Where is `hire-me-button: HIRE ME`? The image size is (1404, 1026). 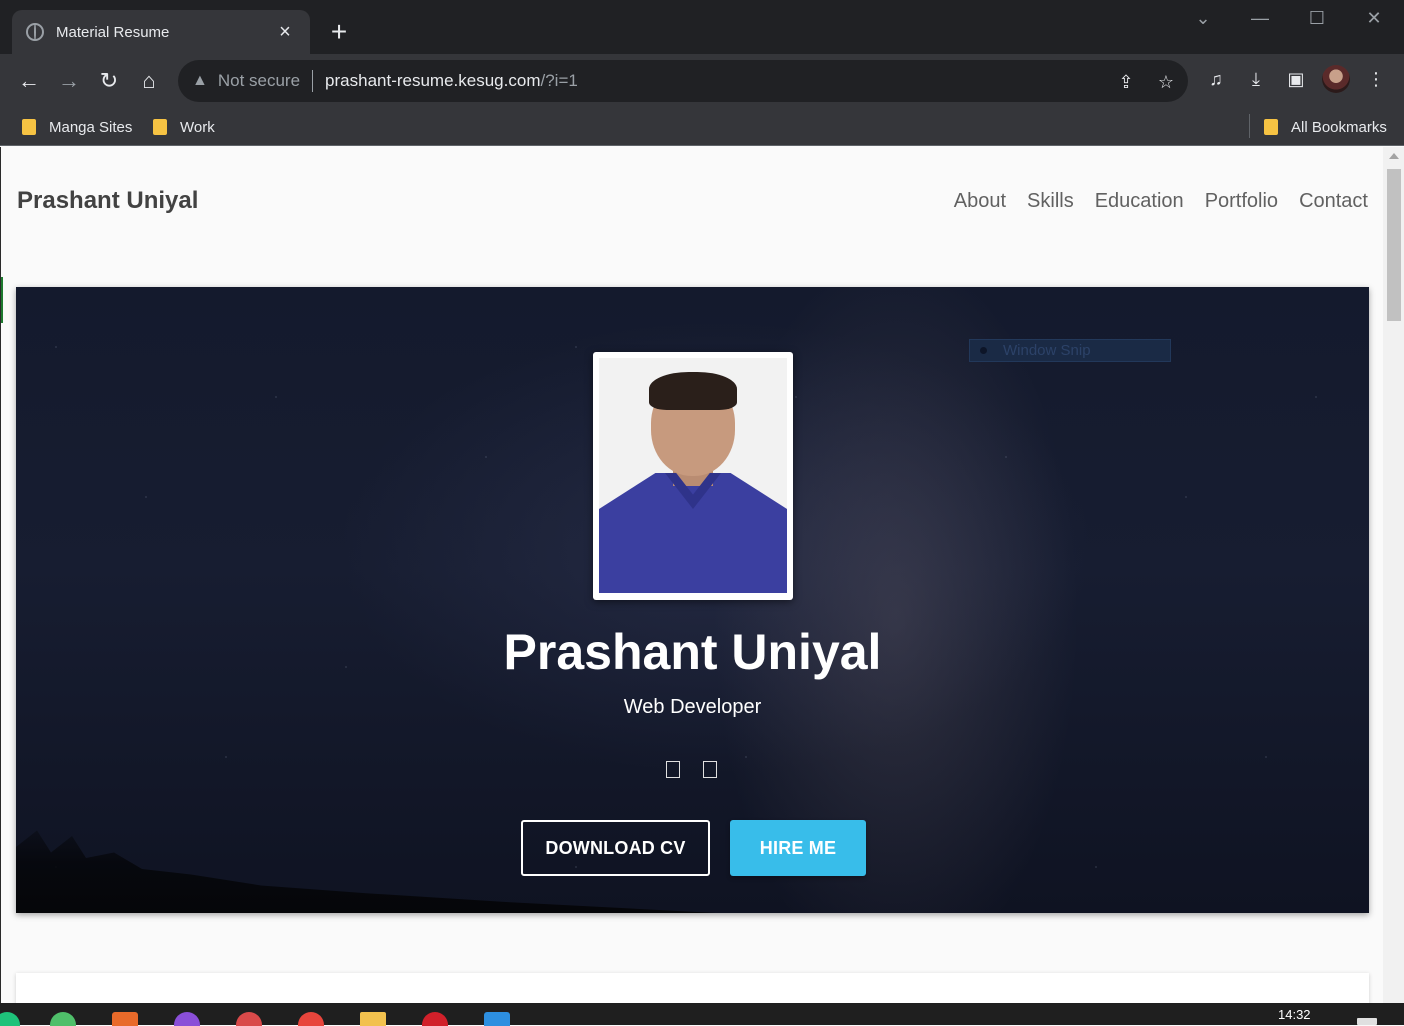 hire-me-button: HIRE ME is located at coordinates (798, 848).